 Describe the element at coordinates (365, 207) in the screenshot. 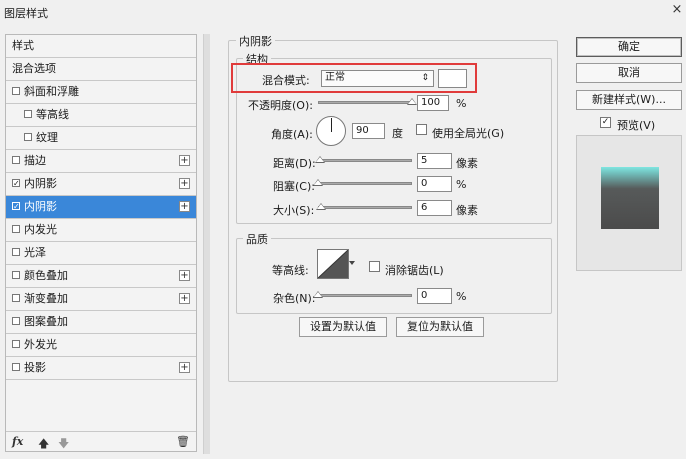

I see `size-slider` at that location.